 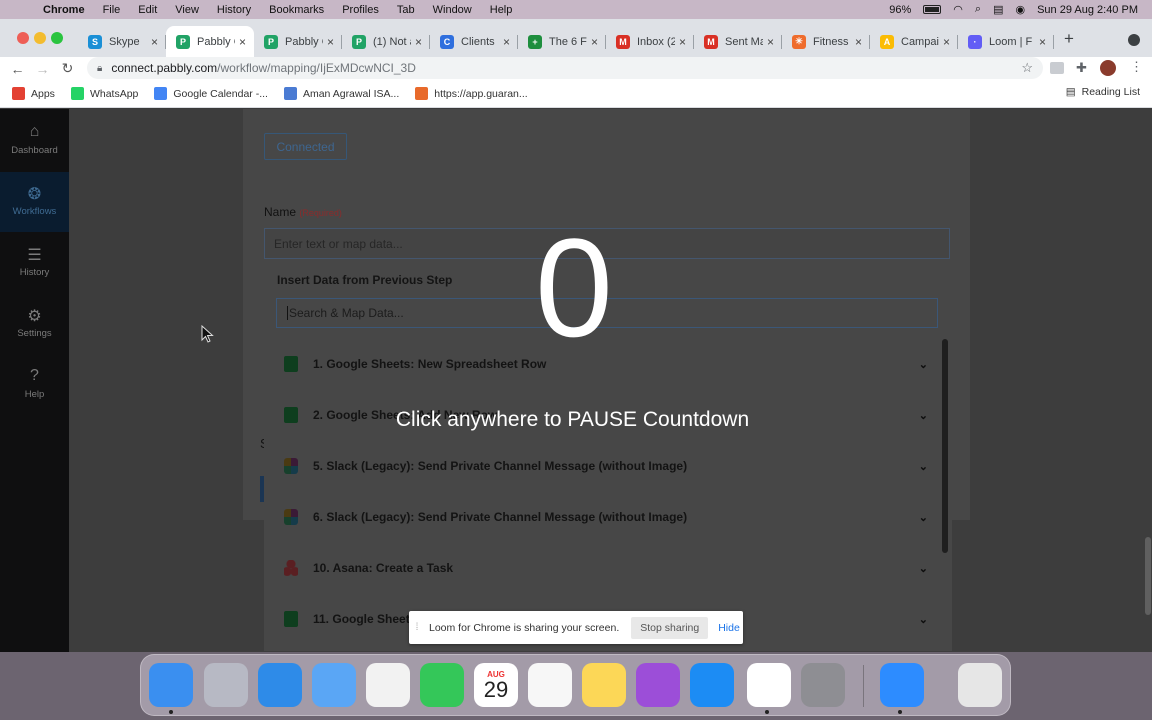 I want to click on sidebar-item-dashboard: ⌂ Dashboard, so click(x=34, y=141).